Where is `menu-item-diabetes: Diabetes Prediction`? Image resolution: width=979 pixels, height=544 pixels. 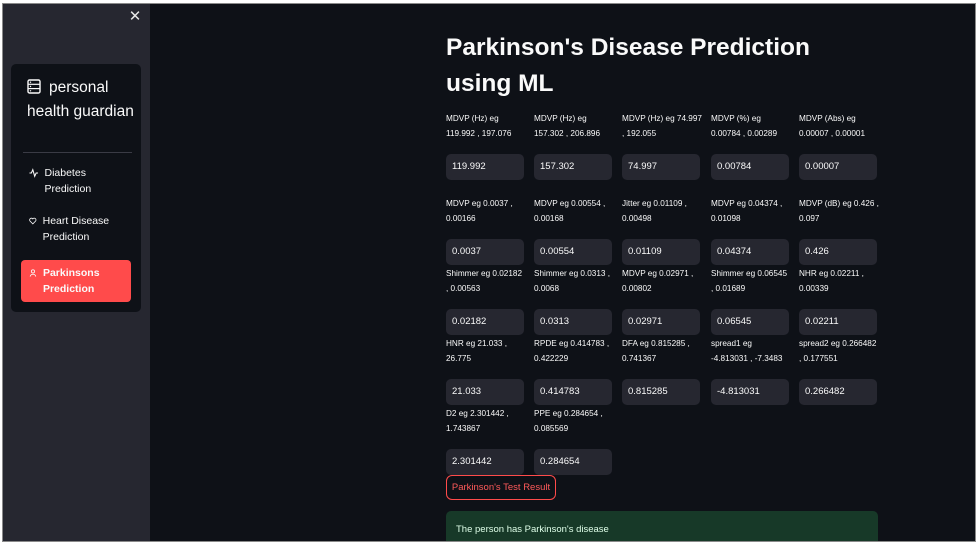 menu-item-diabetes: Diabetes Prediction is located at coordinates (76, 181).